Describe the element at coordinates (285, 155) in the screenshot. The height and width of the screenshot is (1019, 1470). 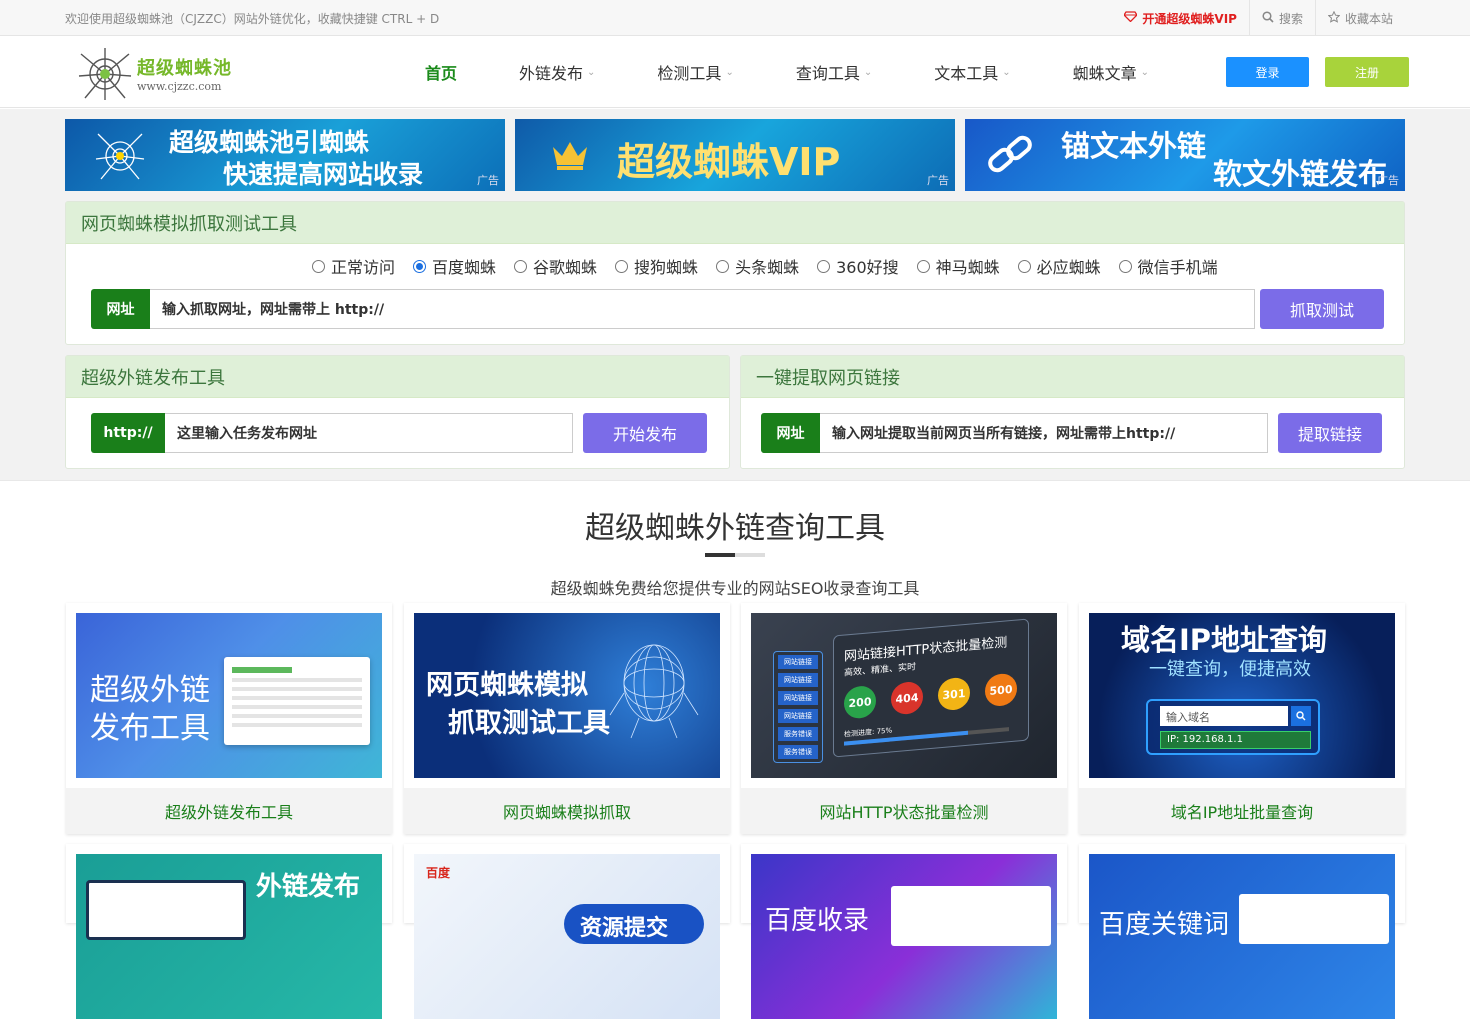
I see `banner-spider-pool: 超级蜘蛛池引蜘蛛 快速提高网站收录 广告` at that location.